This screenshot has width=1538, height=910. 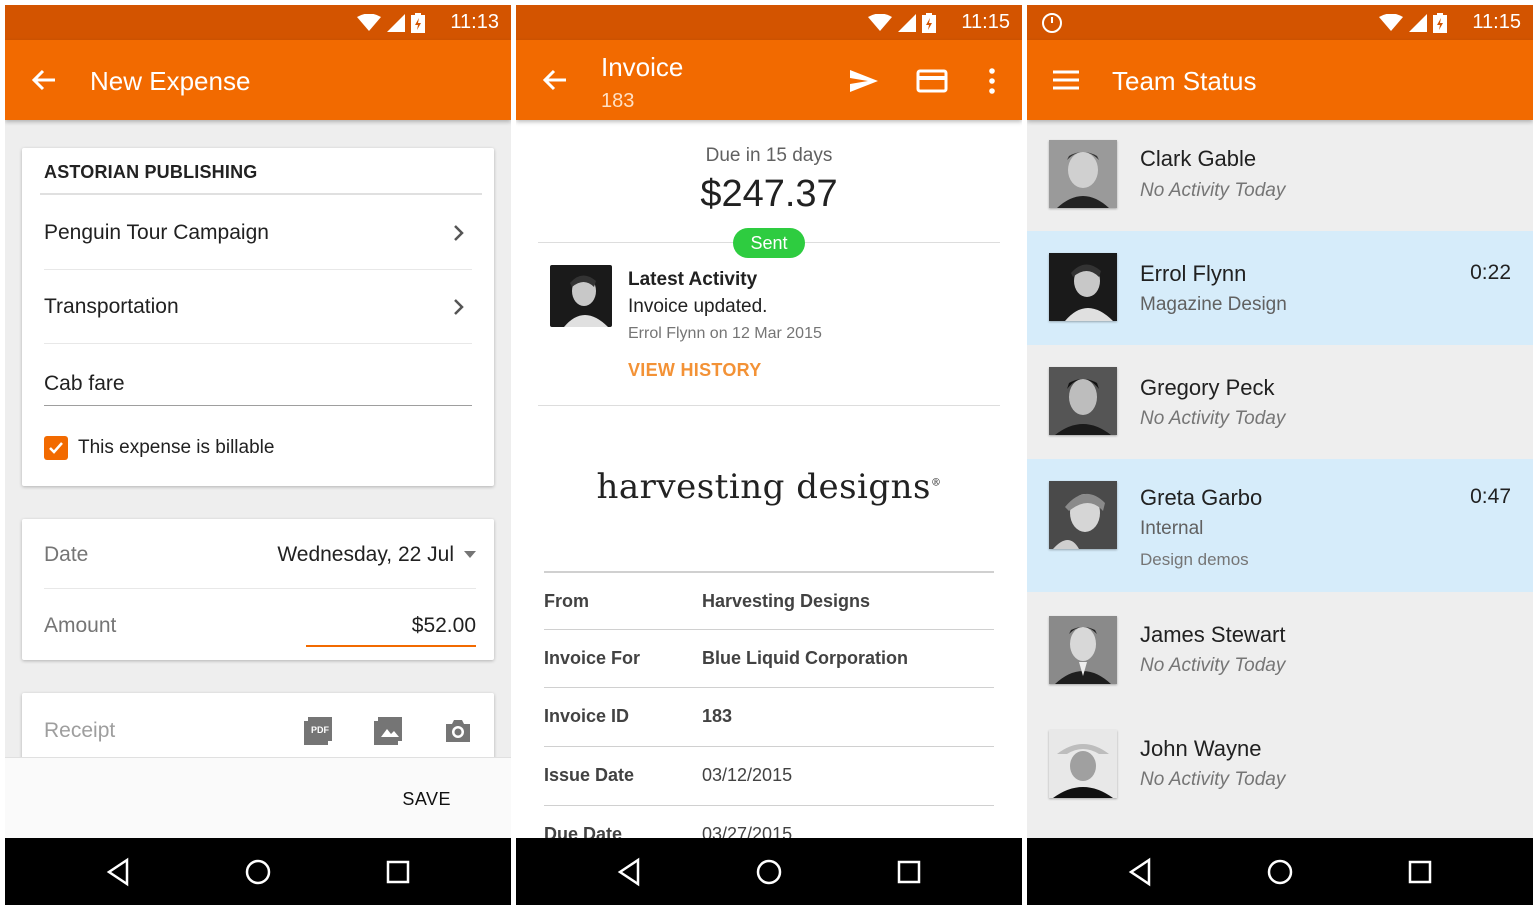 I want to click on battery-icon, so click(x=1440, y=23).